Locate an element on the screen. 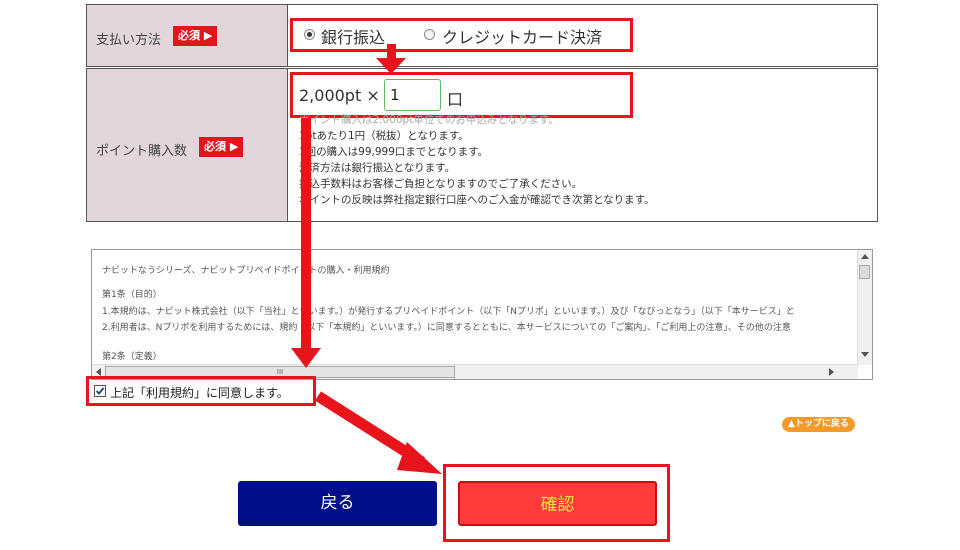 The image size is (960, 550). bank-transfer-label: 銀行振込 is located at coordinates (353, 36).